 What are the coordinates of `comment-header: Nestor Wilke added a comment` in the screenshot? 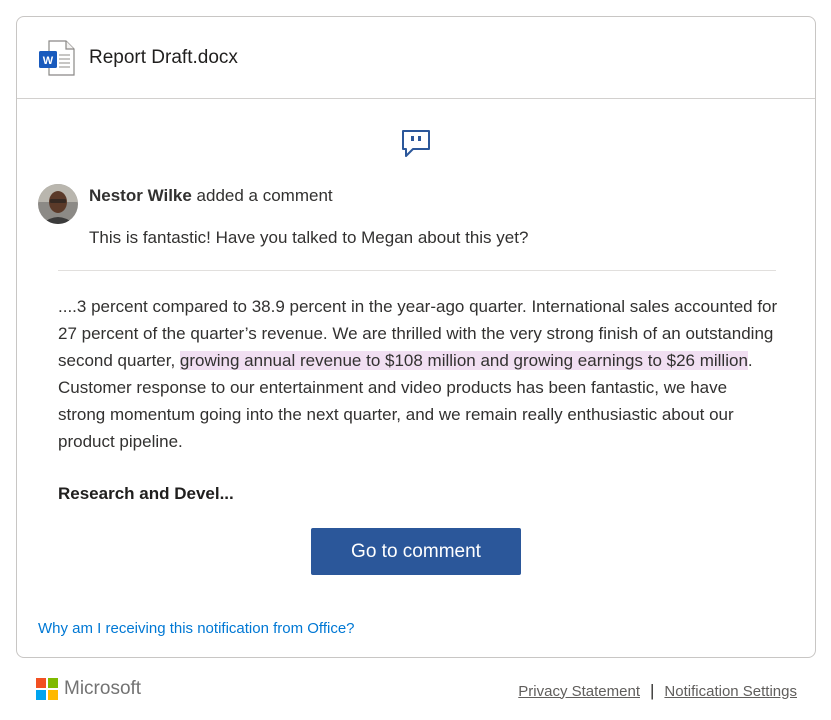 It's located at (211, 196).